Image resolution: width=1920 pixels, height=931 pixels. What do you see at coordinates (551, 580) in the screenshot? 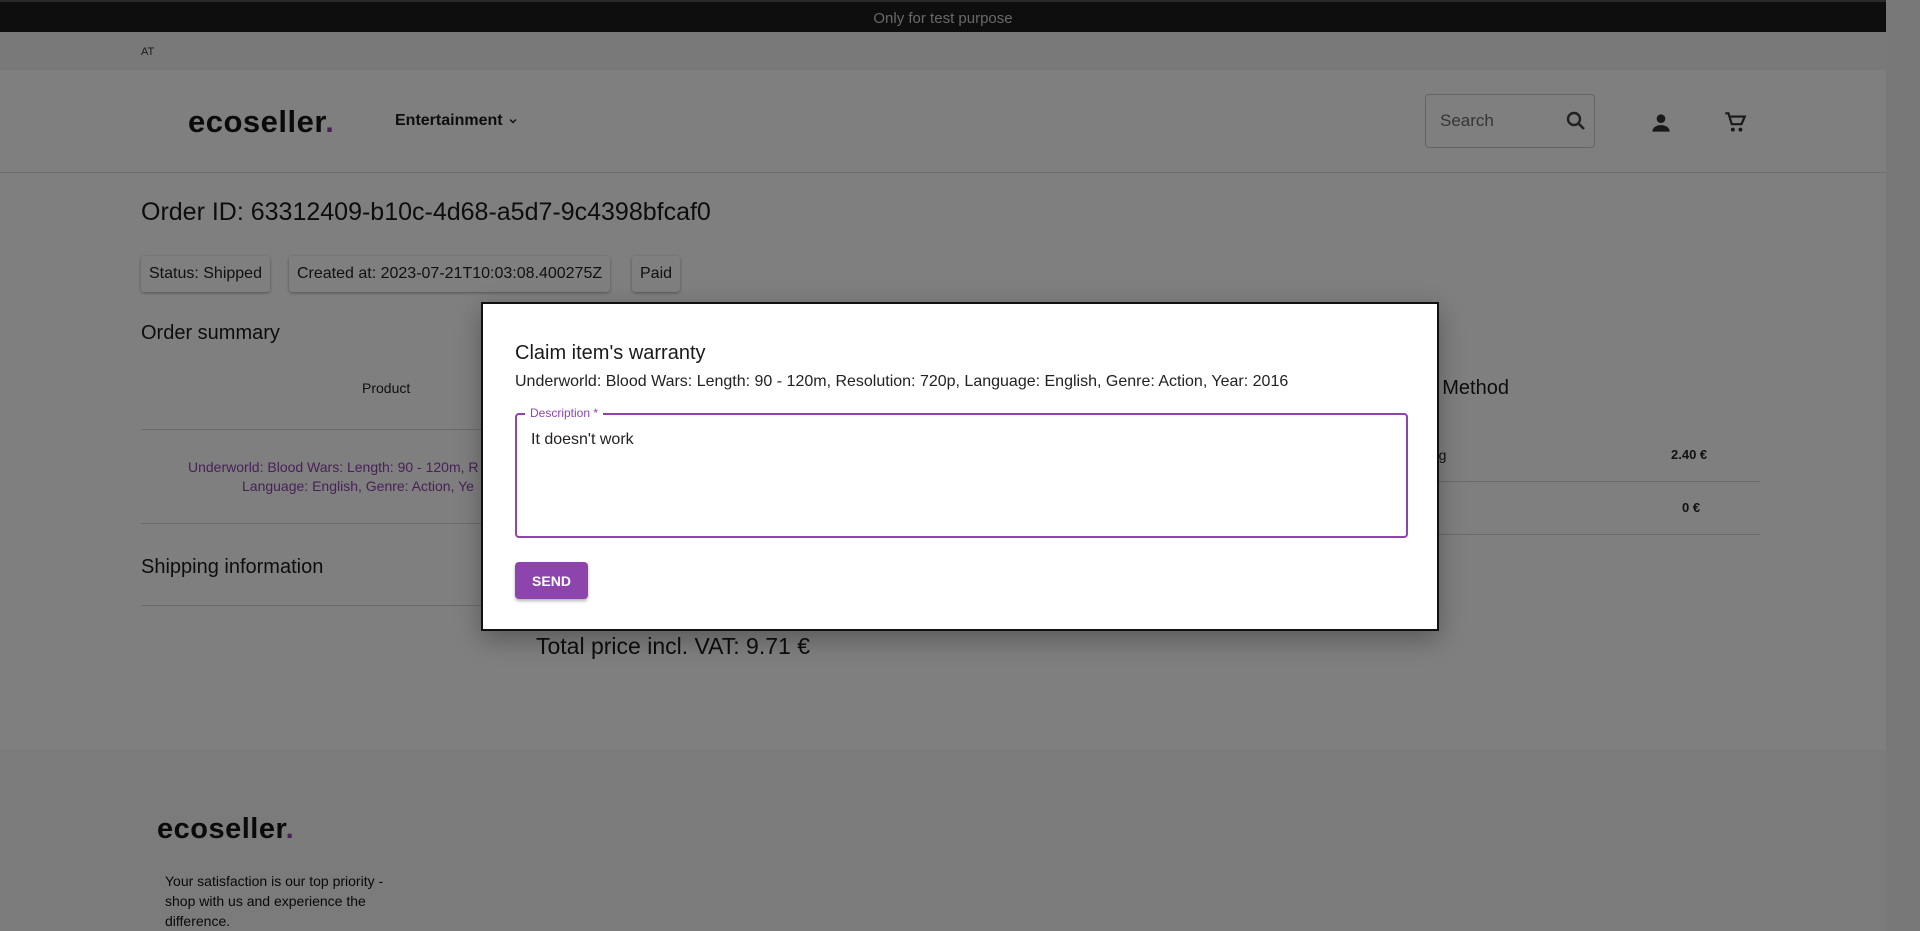
I see `send-button: SEND` at bounding box center [551, 580].